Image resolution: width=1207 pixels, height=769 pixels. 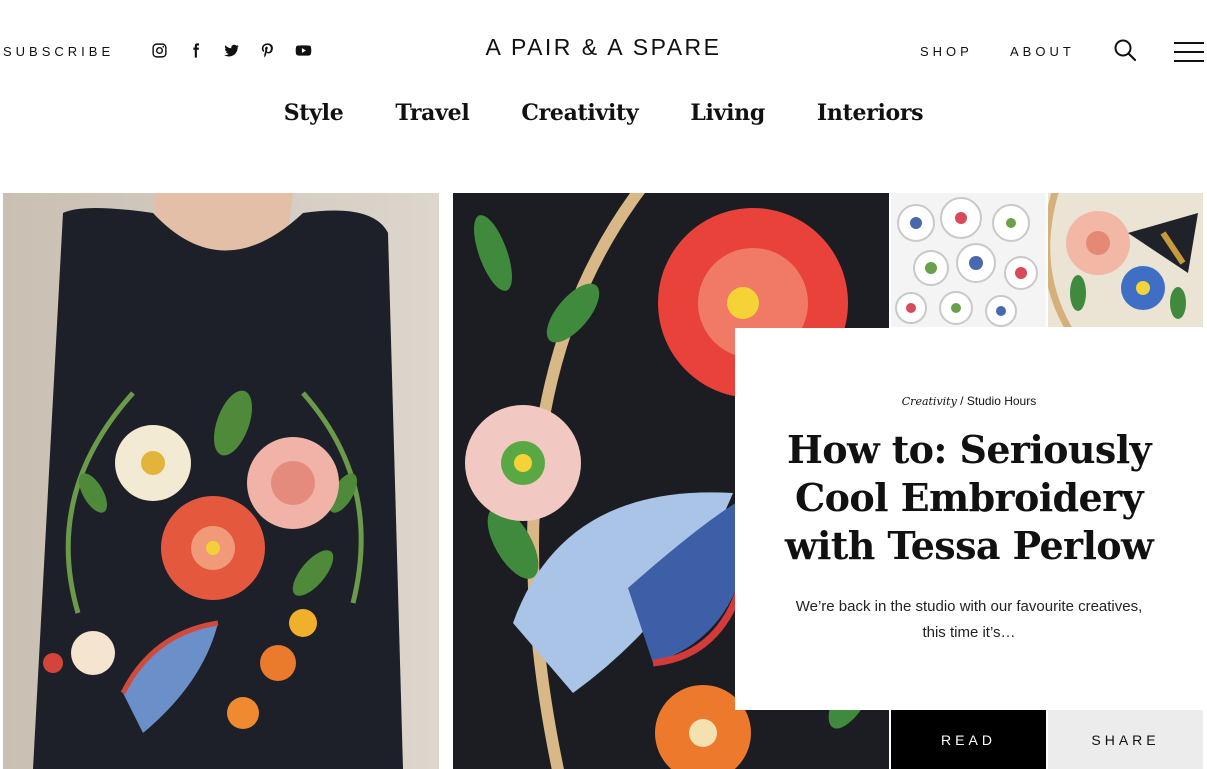 What do you see at coordinates (968, 739) in the screenshot?
I see `read-button: READ` at bounding box center [968, 739].